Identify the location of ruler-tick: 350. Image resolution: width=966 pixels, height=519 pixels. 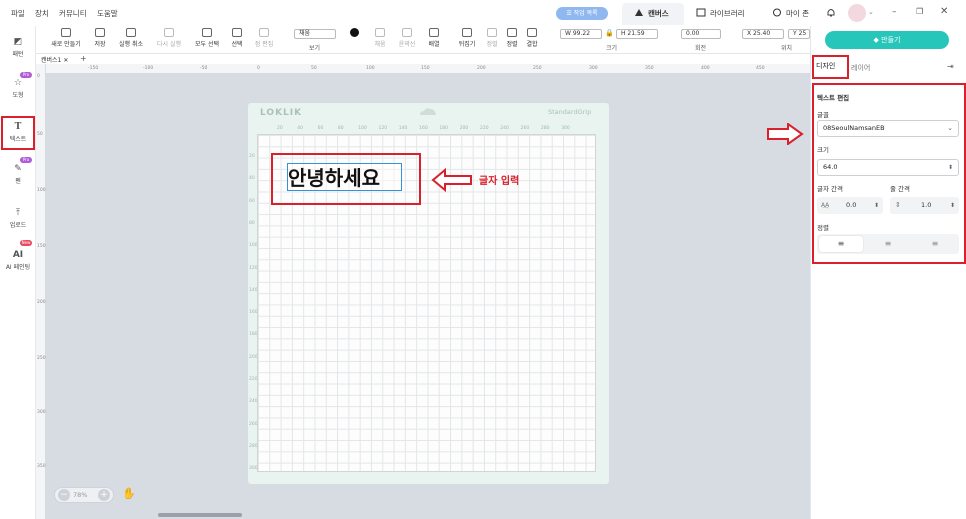
(41, 466).